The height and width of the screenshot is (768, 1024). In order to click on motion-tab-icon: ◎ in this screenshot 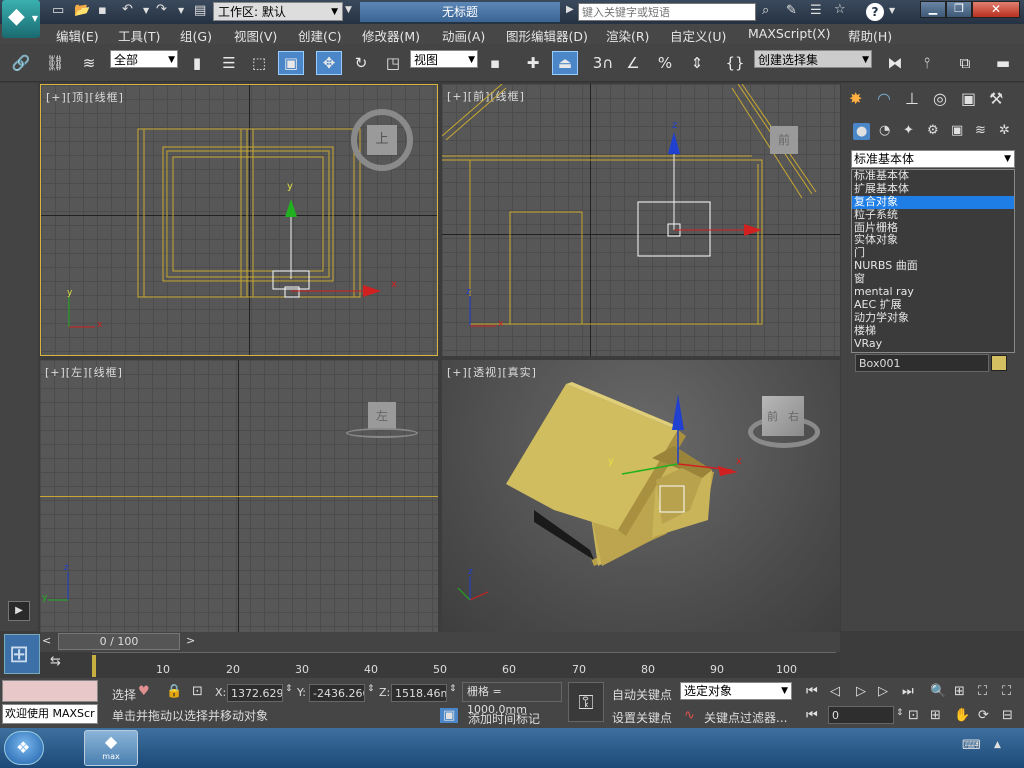, I will do `click(940, 98)`.